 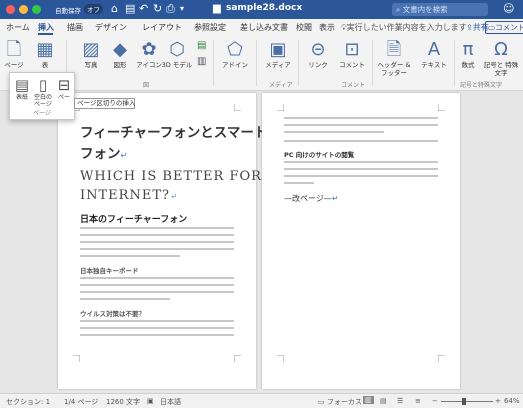 I want to click on tab-layout: レイアウト, so click(x=162, y=27).